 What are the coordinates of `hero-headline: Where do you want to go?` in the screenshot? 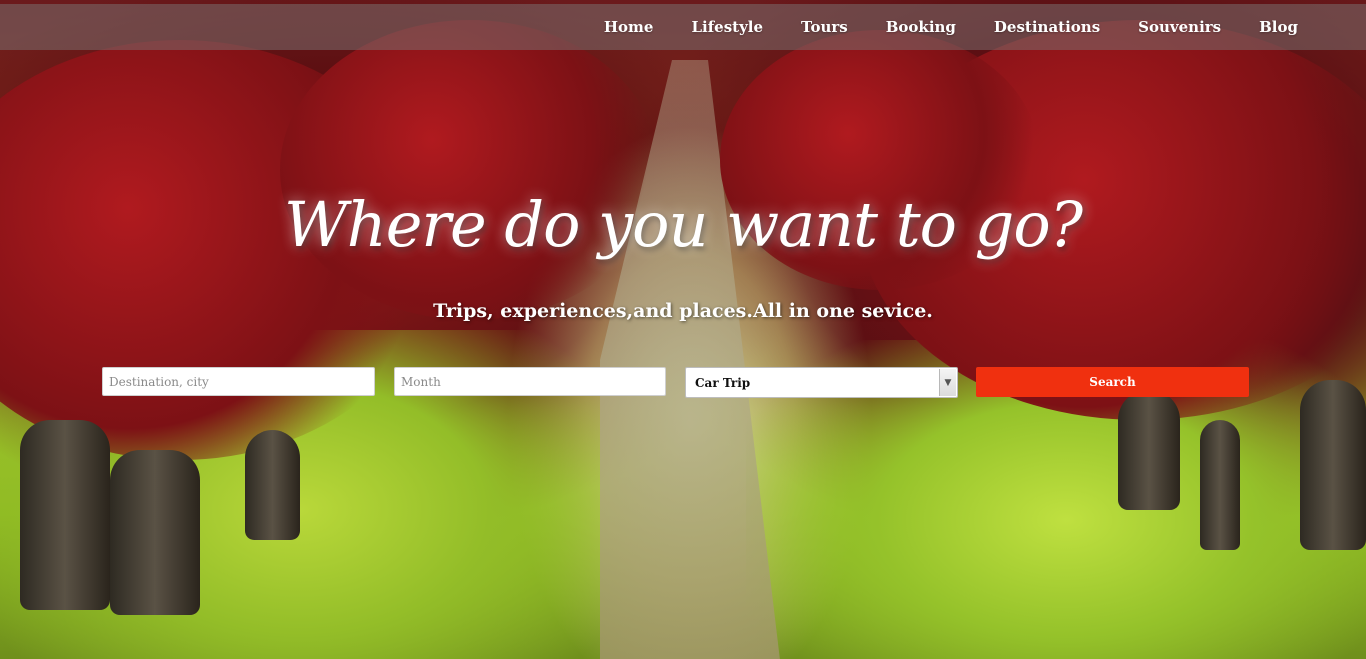 It's located at (683, 224).